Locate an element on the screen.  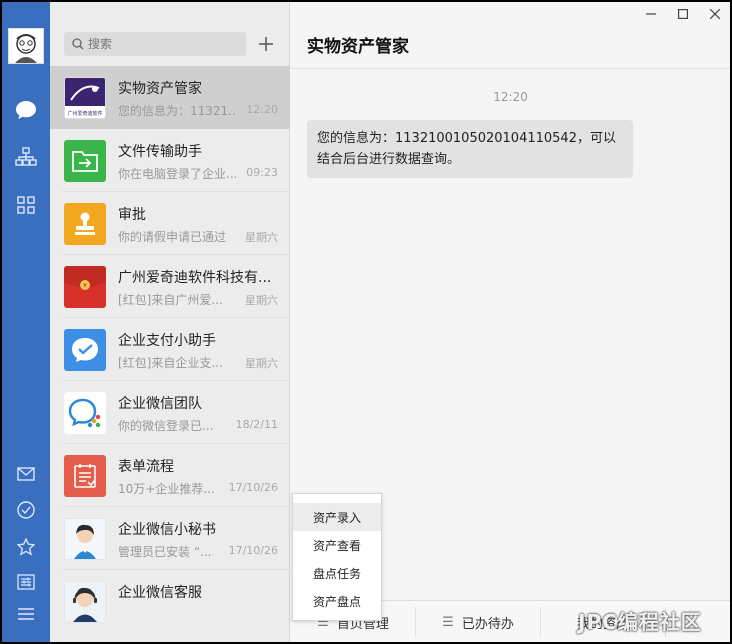
conversation-item: 审批 你的请假申请已通过 星期六 is located at coordinates (170, 223).